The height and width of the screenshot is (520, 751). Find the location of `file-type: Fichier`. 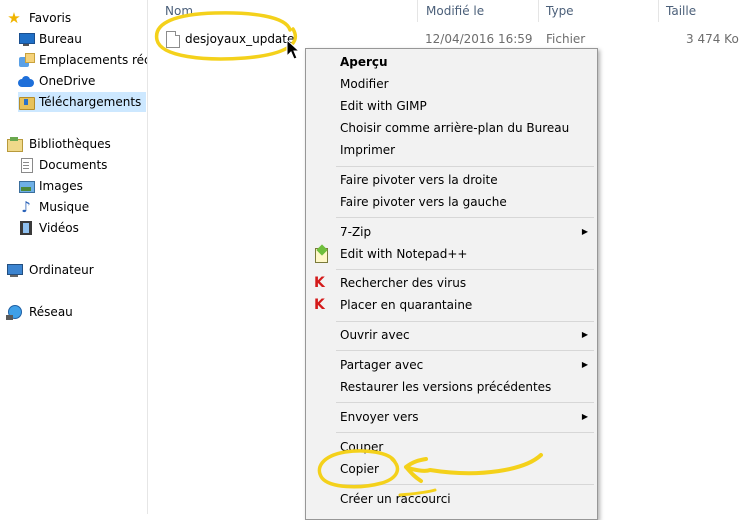

file-type: Fichier is located at coordinates (566, 39).